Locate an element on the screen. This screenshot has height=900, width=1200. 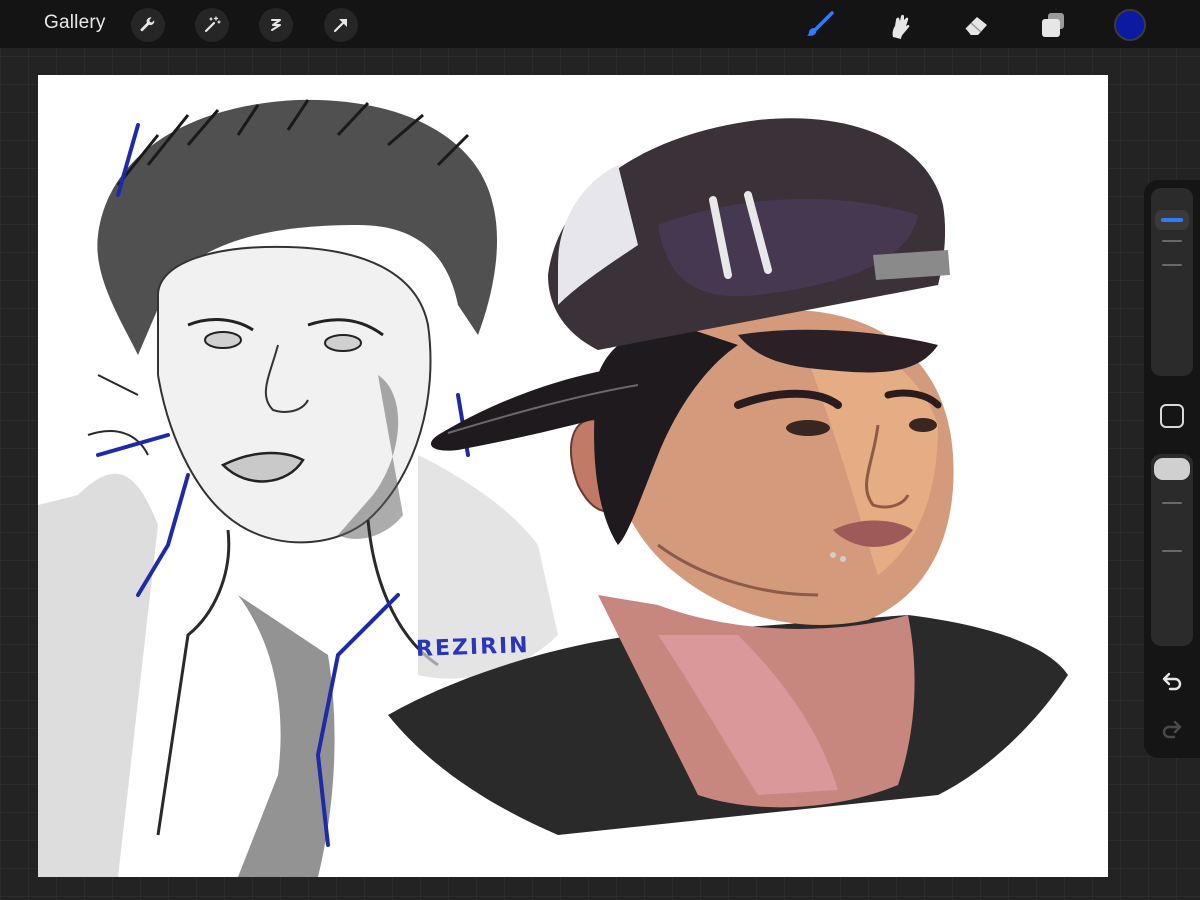
brush-size-thumb is located at coordinates (1172, 220).